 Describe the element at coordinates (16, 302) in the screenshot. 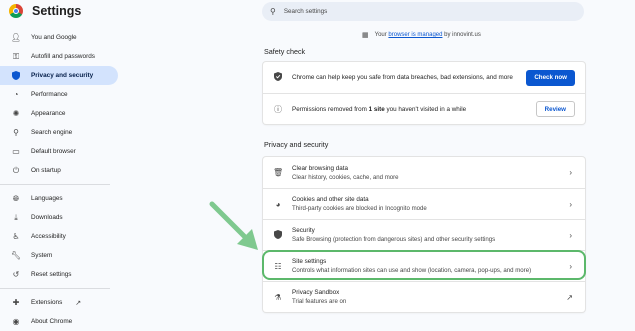

I see `puzzle-icon: ✚` at that location.